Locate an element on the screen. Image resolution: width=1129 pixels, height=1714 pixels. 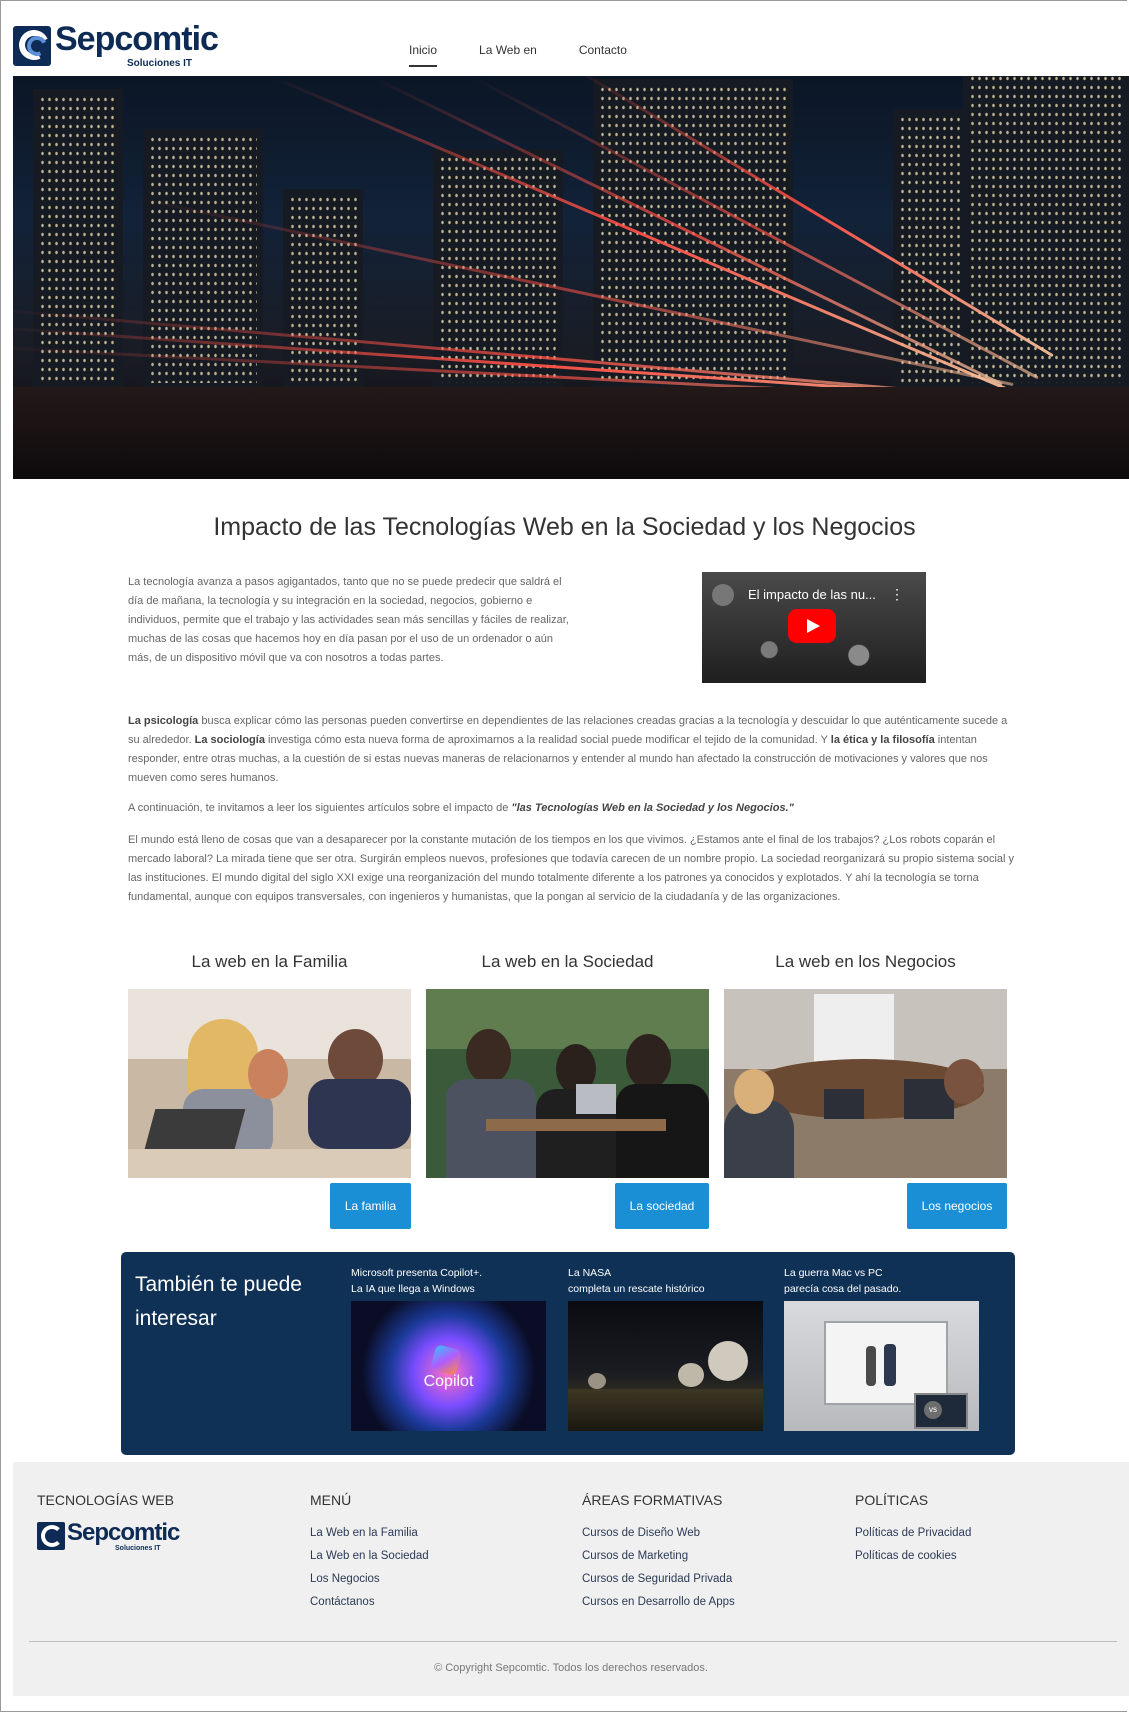
logo-mark-icon is located at coordinates (32, 46).